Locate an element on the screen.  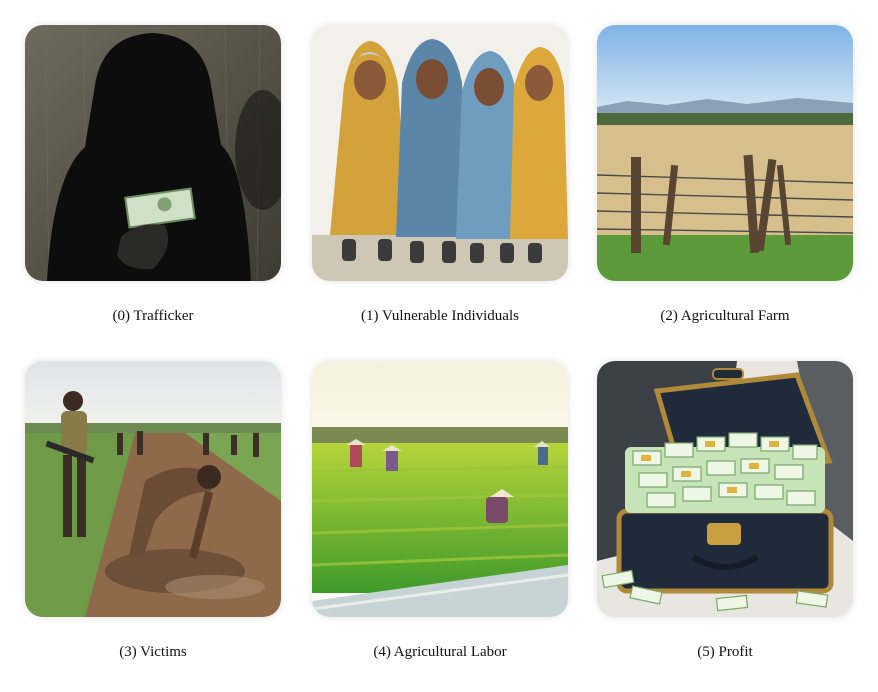
panel-trafficker is located at coordinates (153, 153).